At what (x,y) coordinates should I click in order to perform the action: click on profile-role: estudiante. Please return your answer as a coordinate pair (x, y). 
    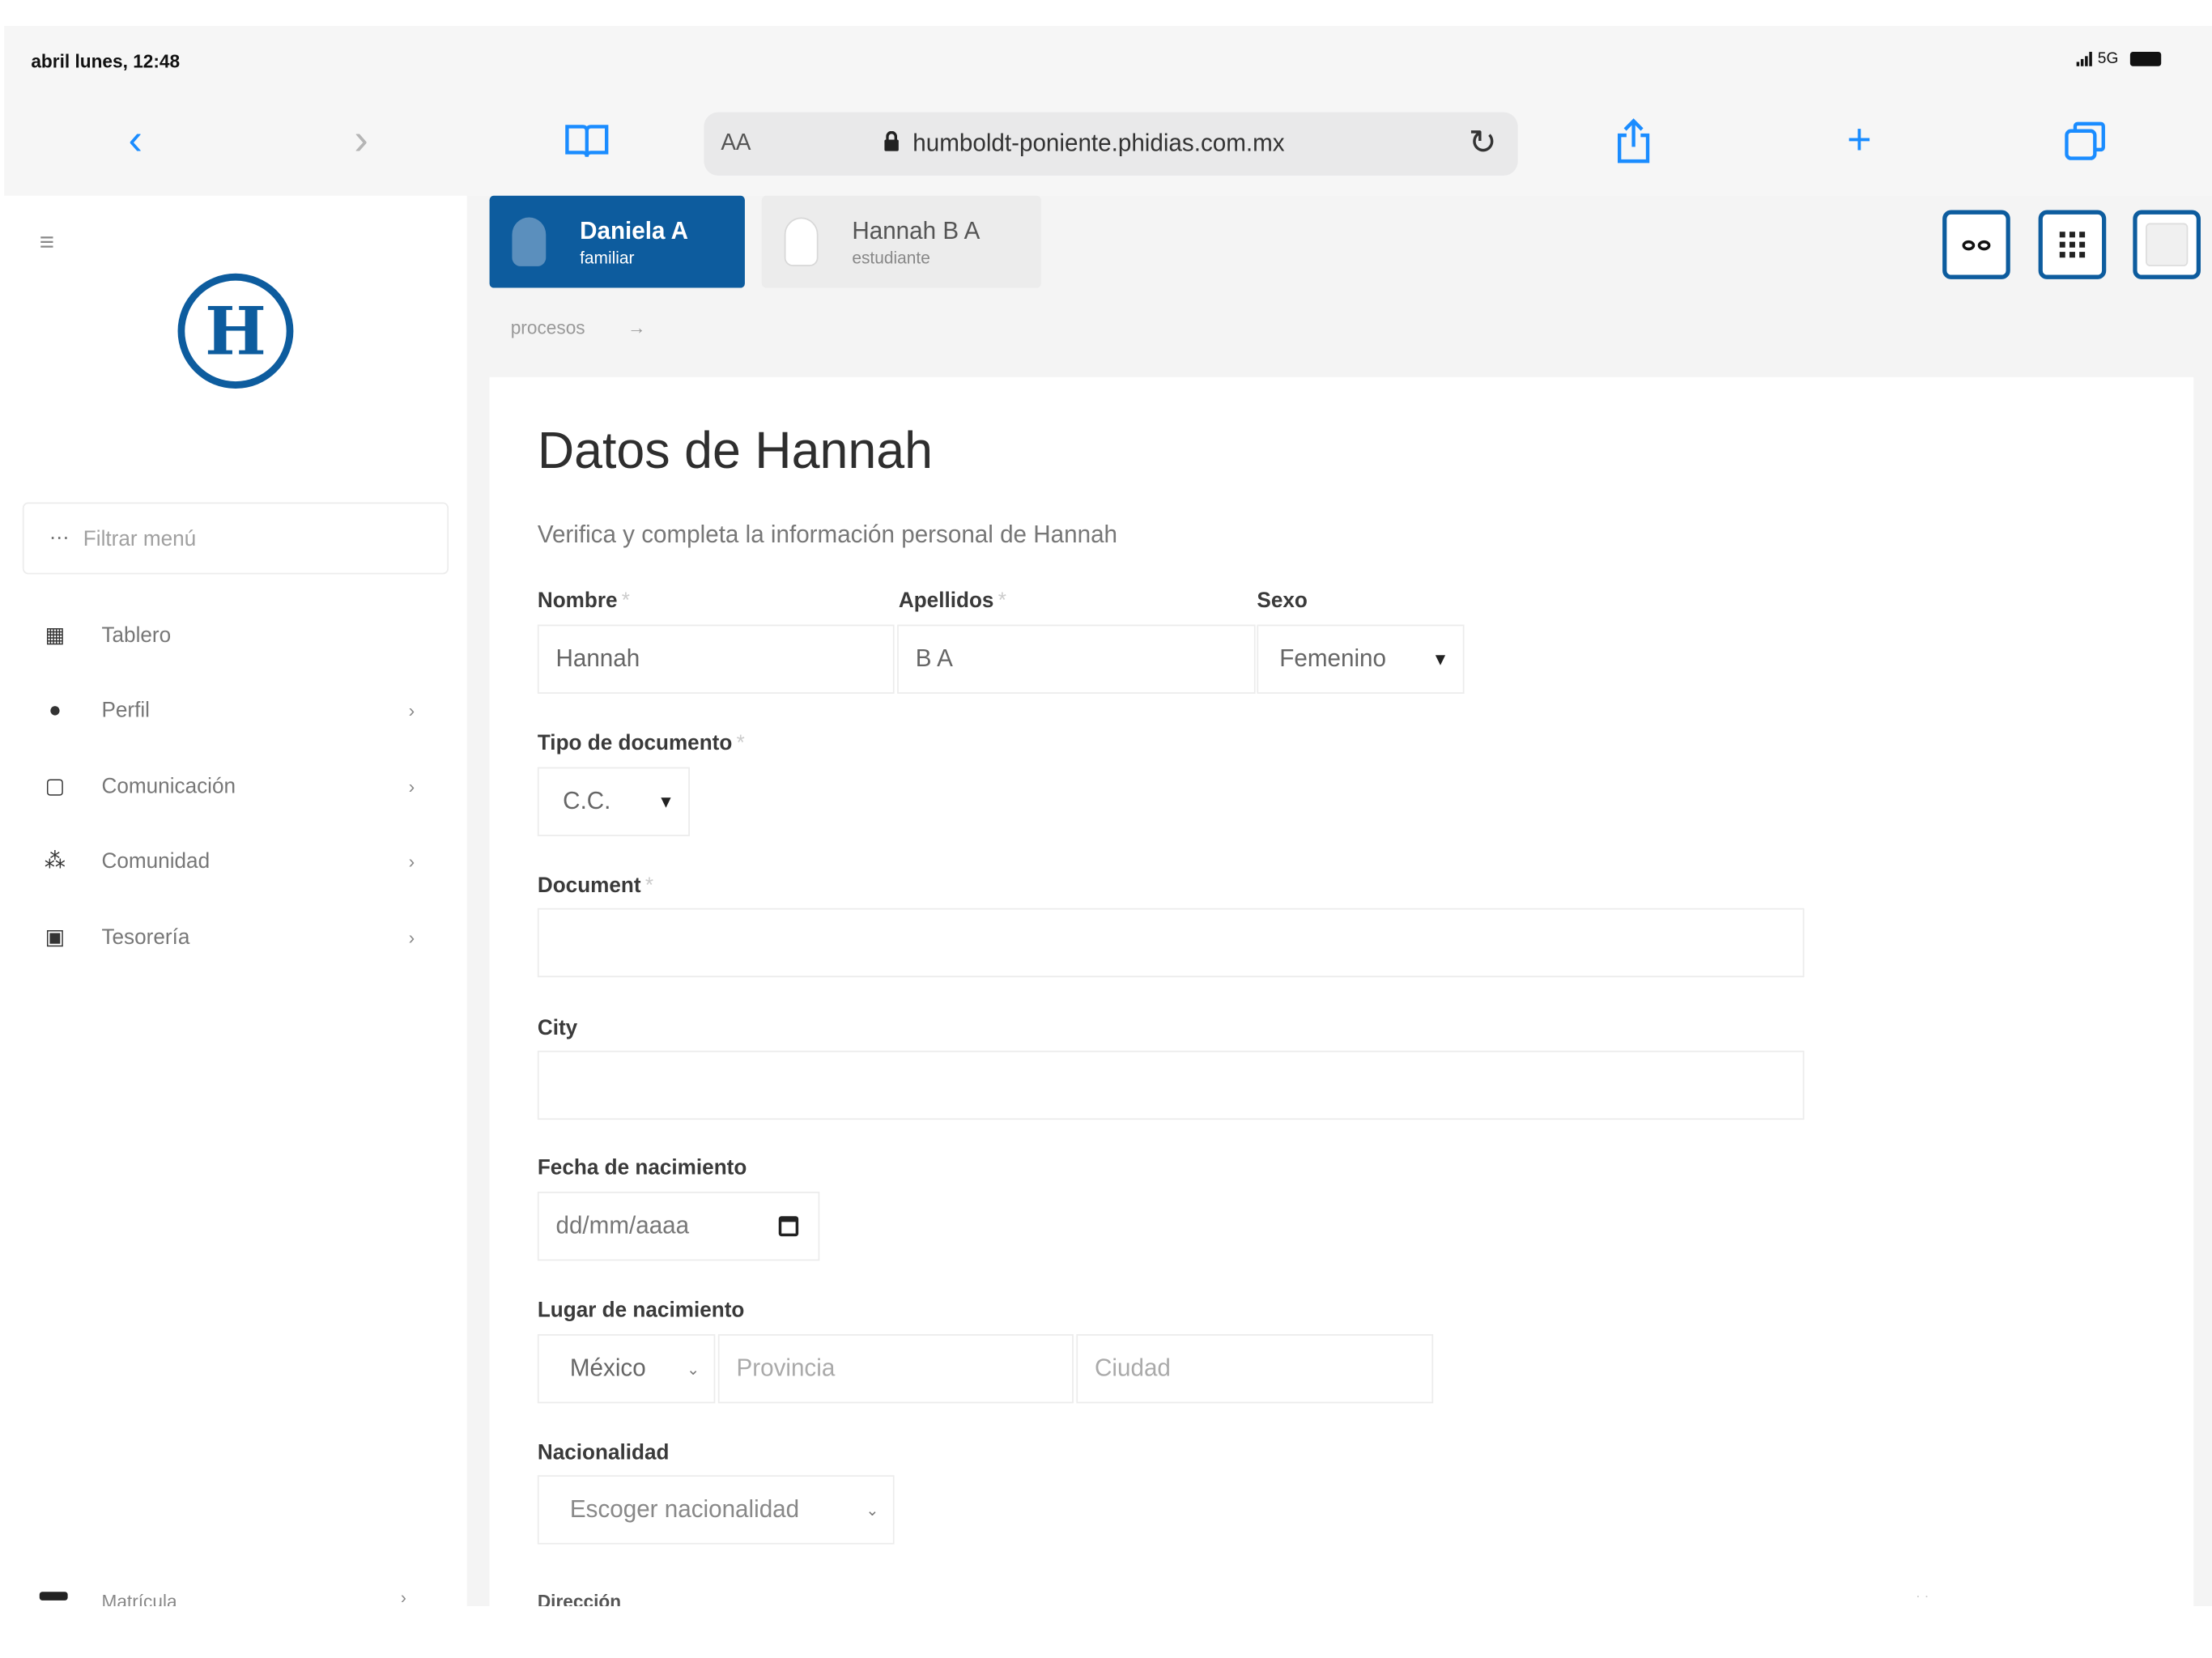
    Looking at the image, I should click on (891, 256).